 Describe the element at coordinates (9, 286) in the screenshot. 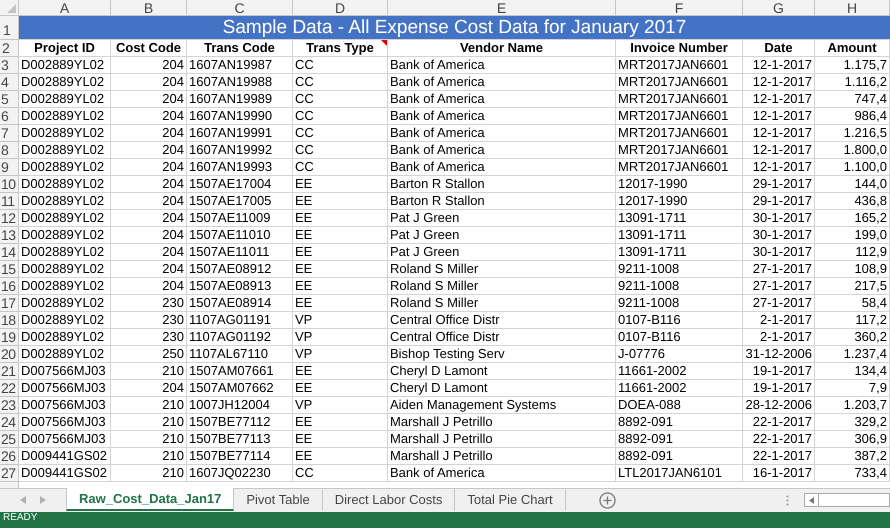

I see `row-number: 16` at that location.